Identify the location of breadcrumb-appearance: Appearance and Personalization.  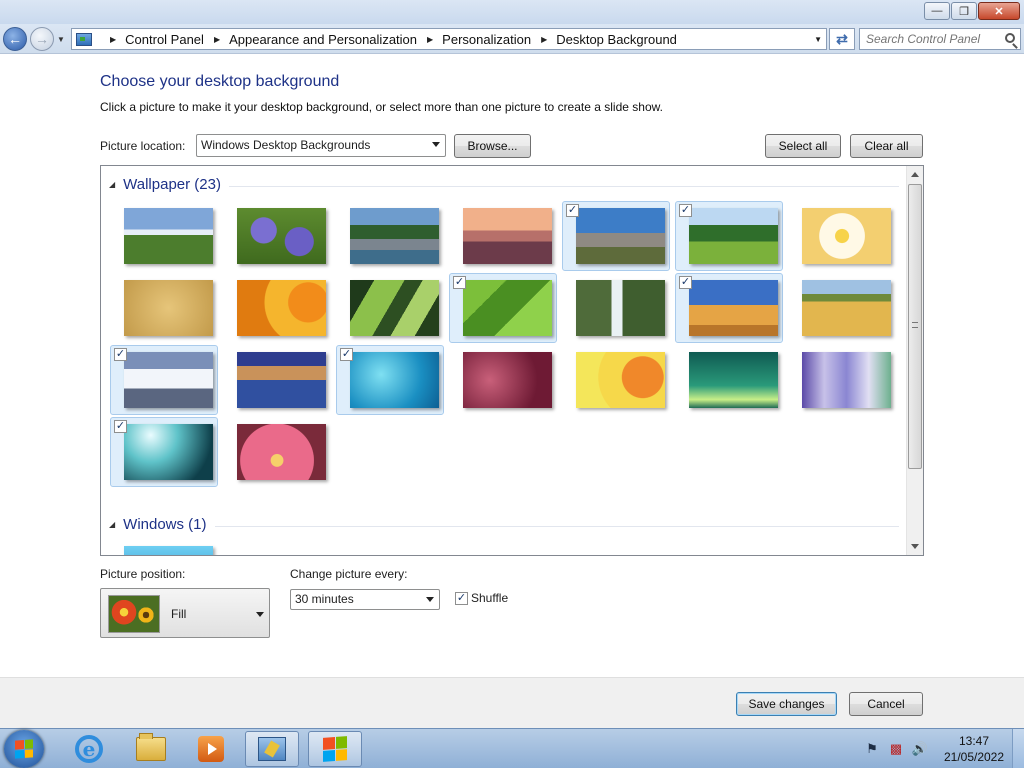
(323, 39).